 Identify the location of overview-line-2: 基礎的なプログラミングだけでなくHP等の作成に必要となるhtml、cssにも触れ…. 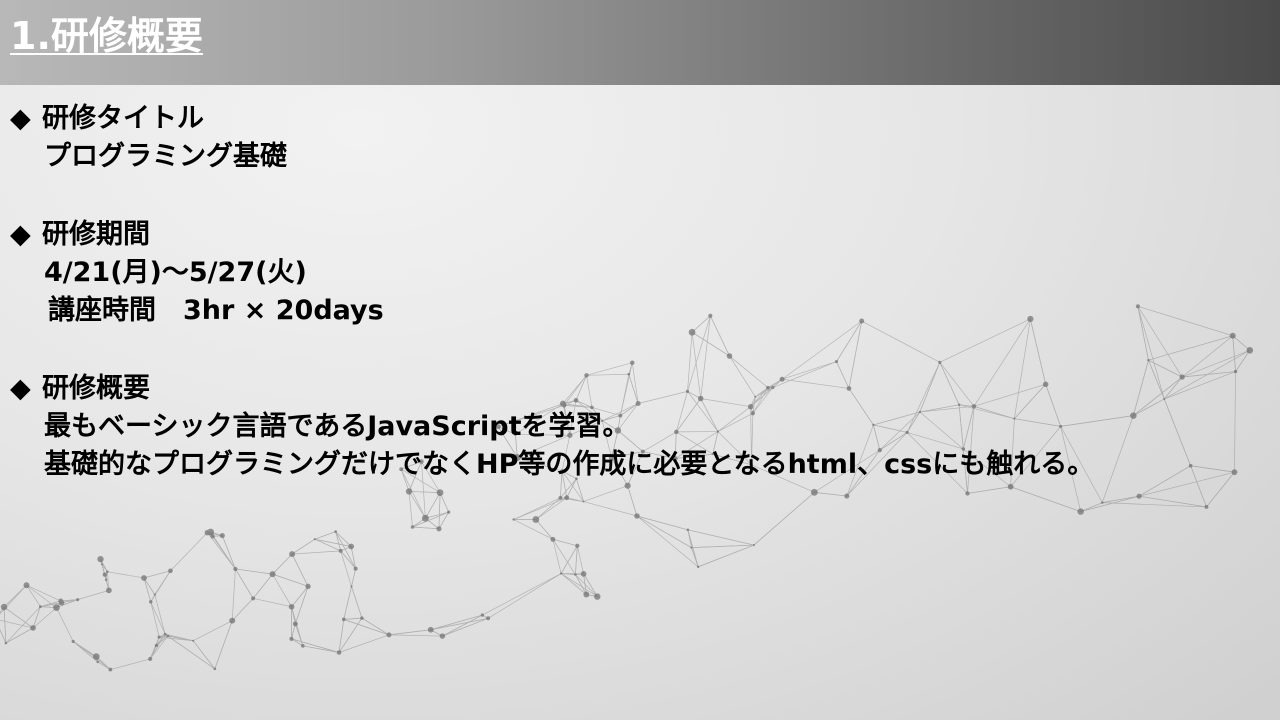
(569, 464).